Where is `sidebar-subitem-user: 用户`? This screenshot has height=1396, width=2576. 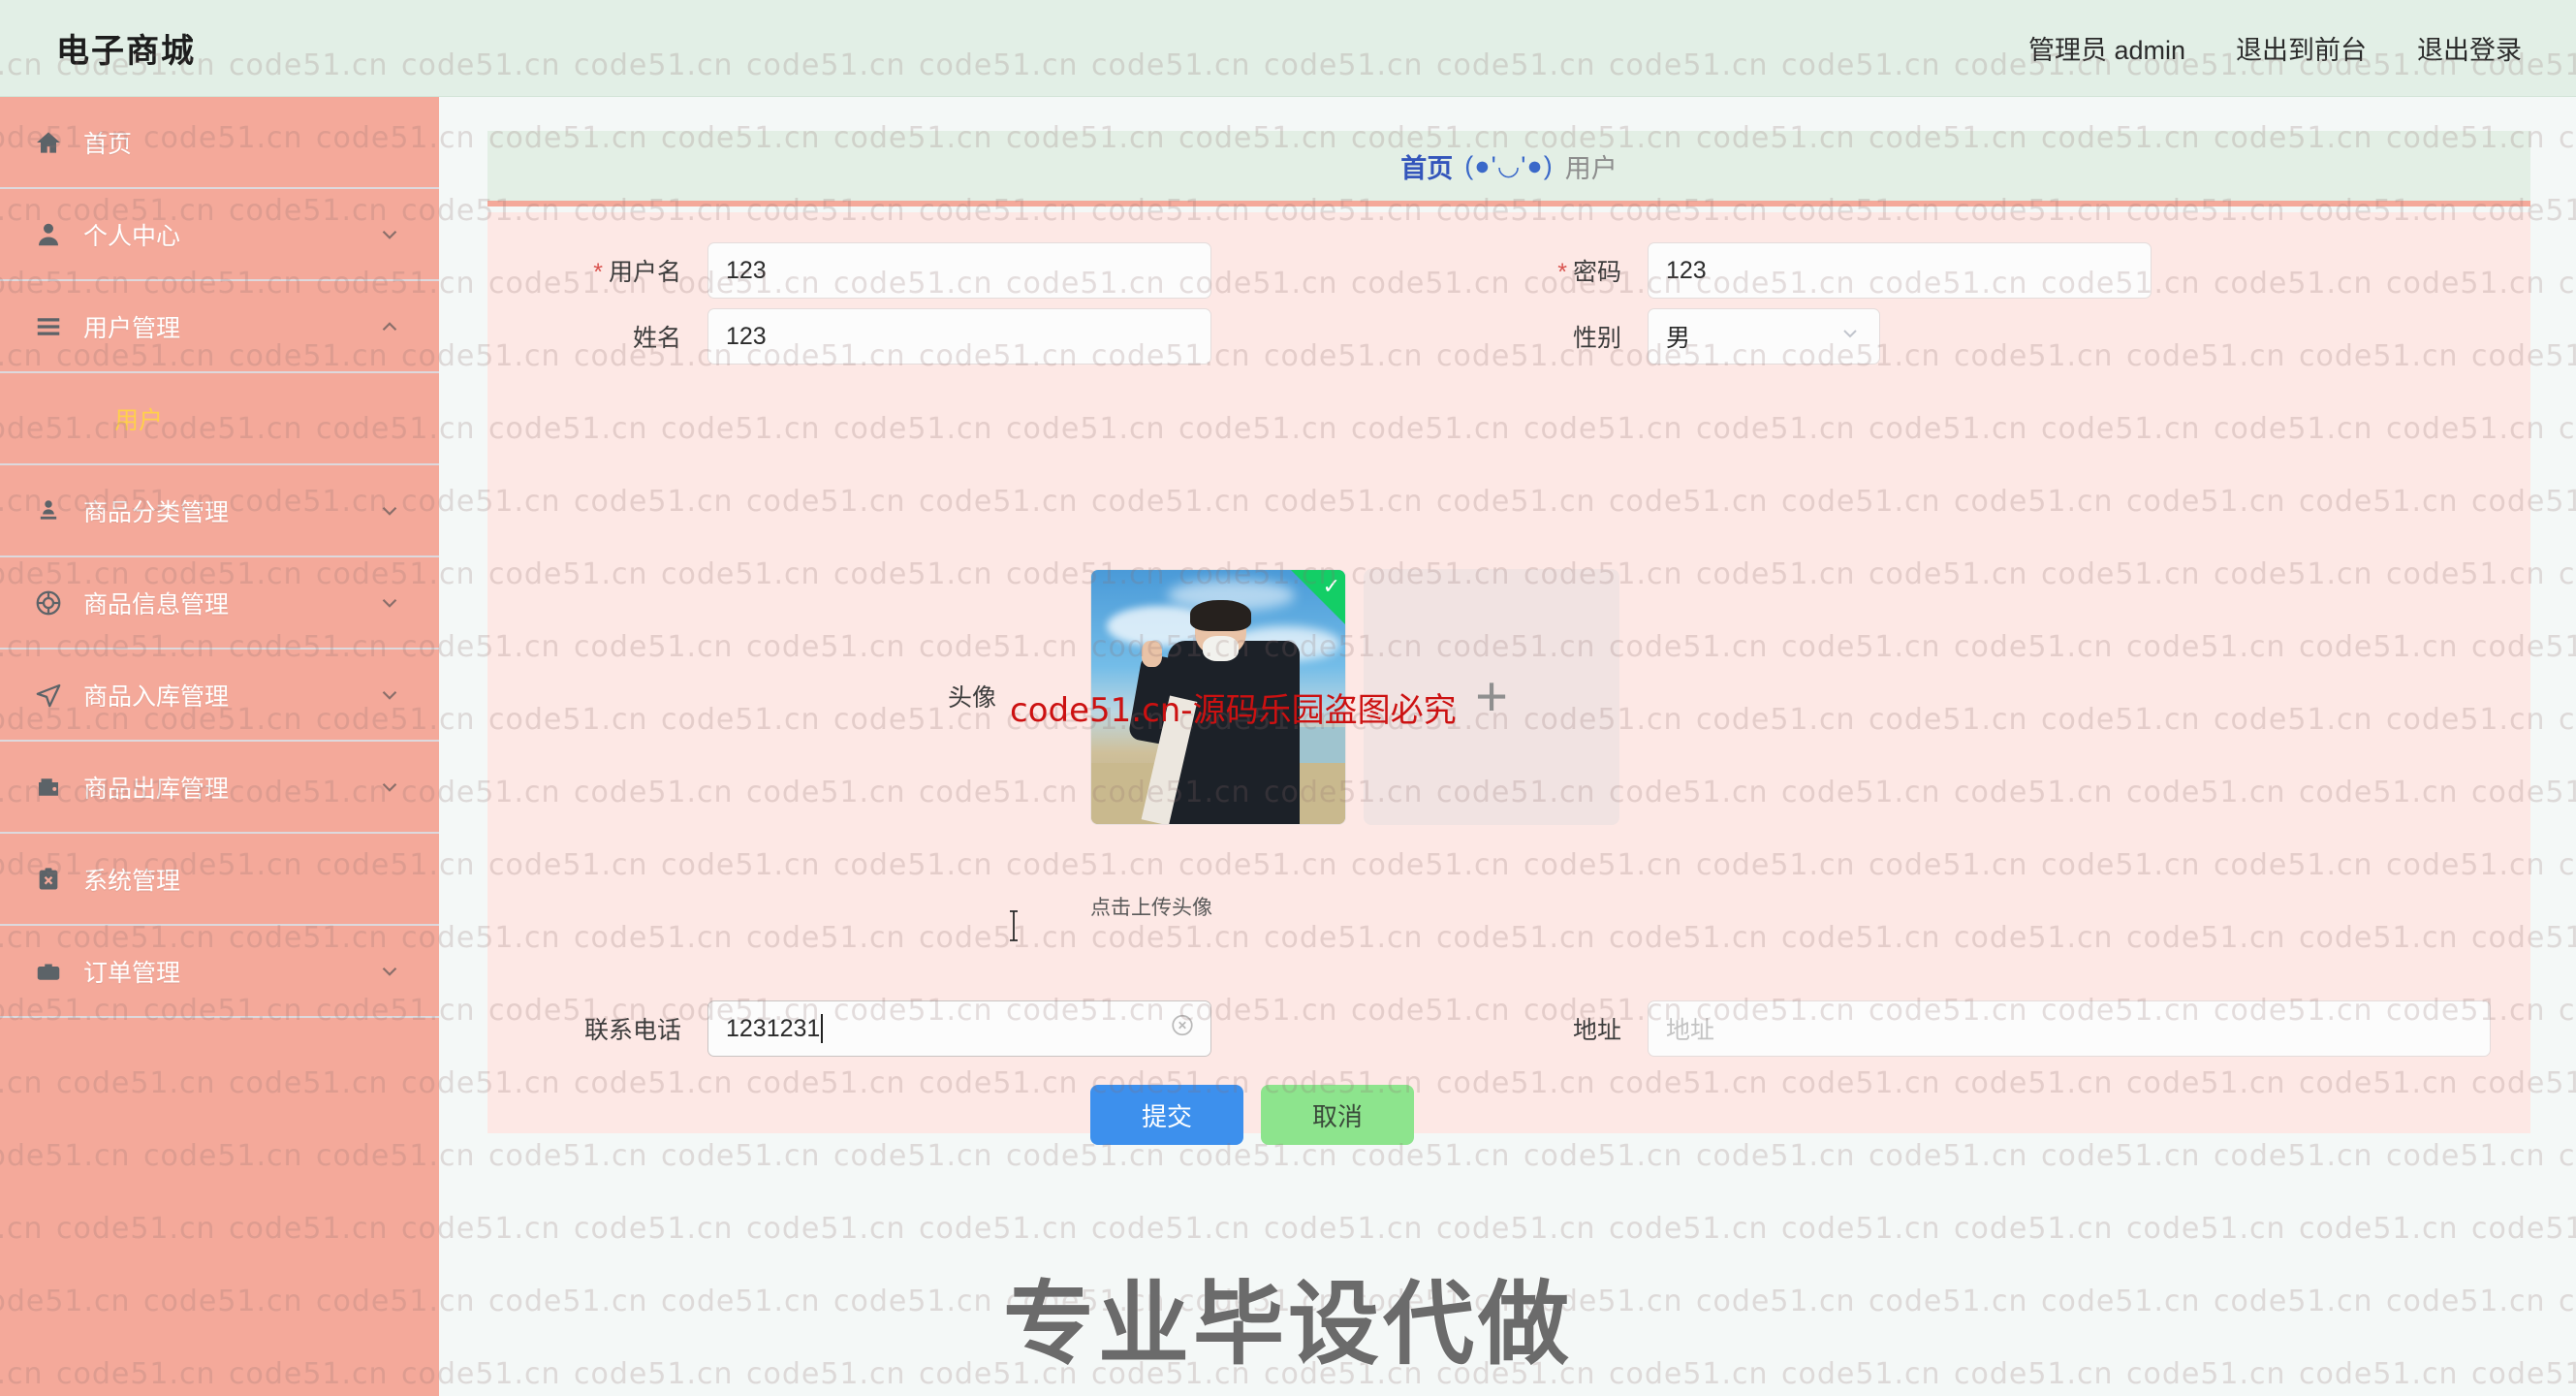
sidebar-subitem-user: 用户 is located at coordinates (219, 419).